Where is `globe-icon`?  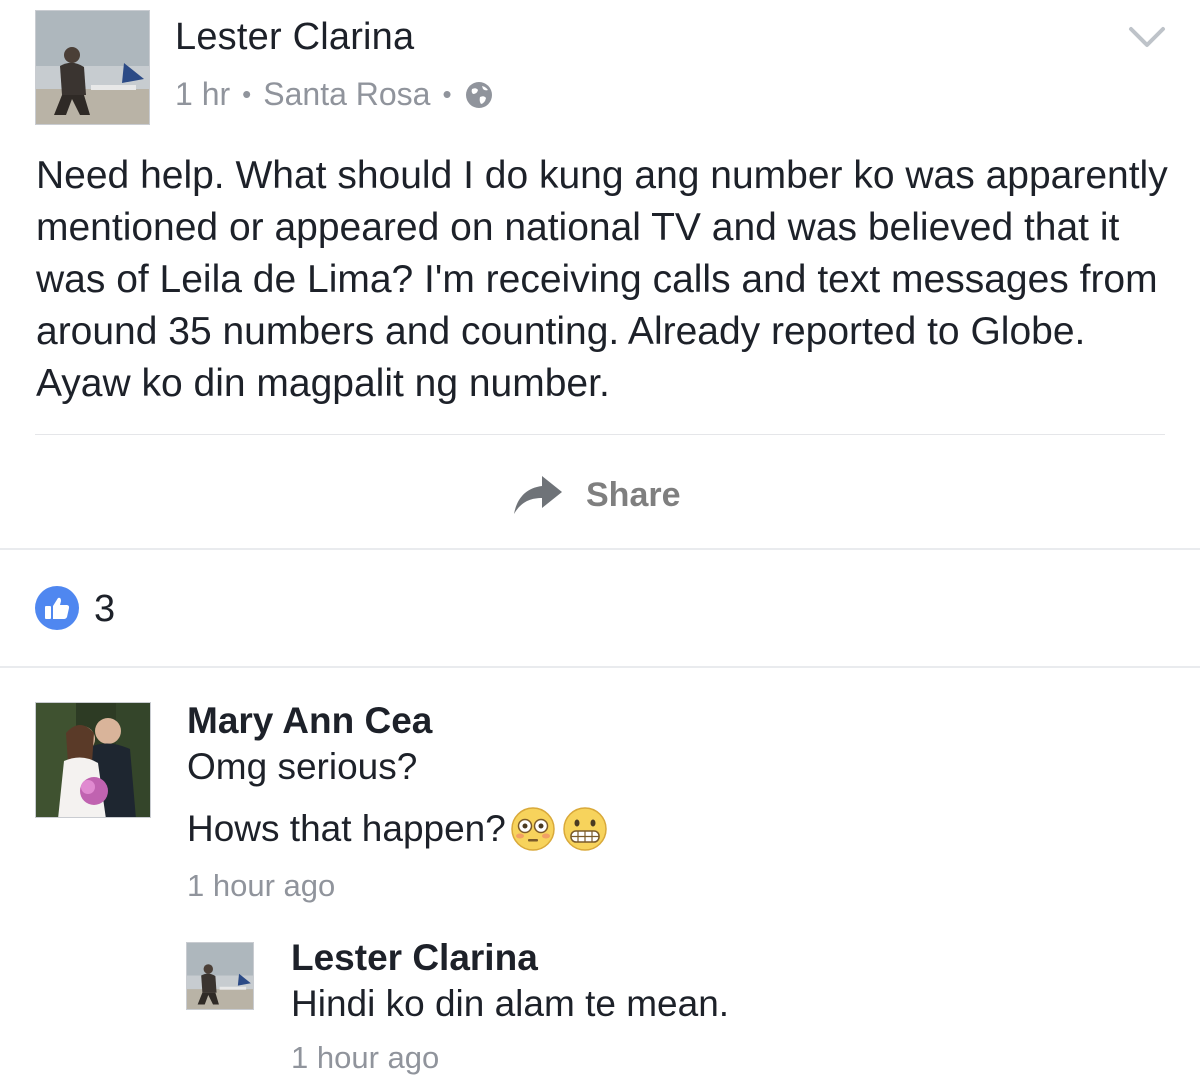 globe-icon is located at coordinates (479, 95).